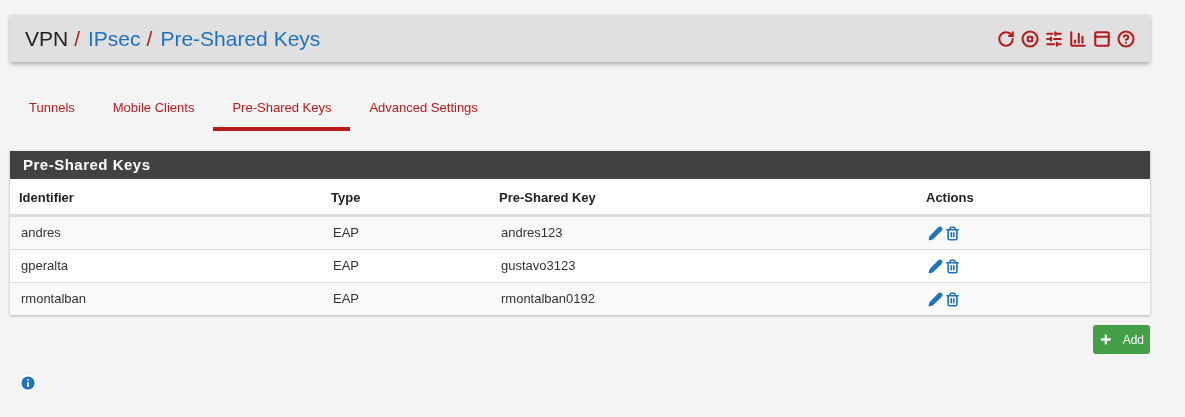  What do you see at coordinates (47, 38) in the screenshot?
I see `breadcrumb-text: VPN` at bounding box center [47, 38].